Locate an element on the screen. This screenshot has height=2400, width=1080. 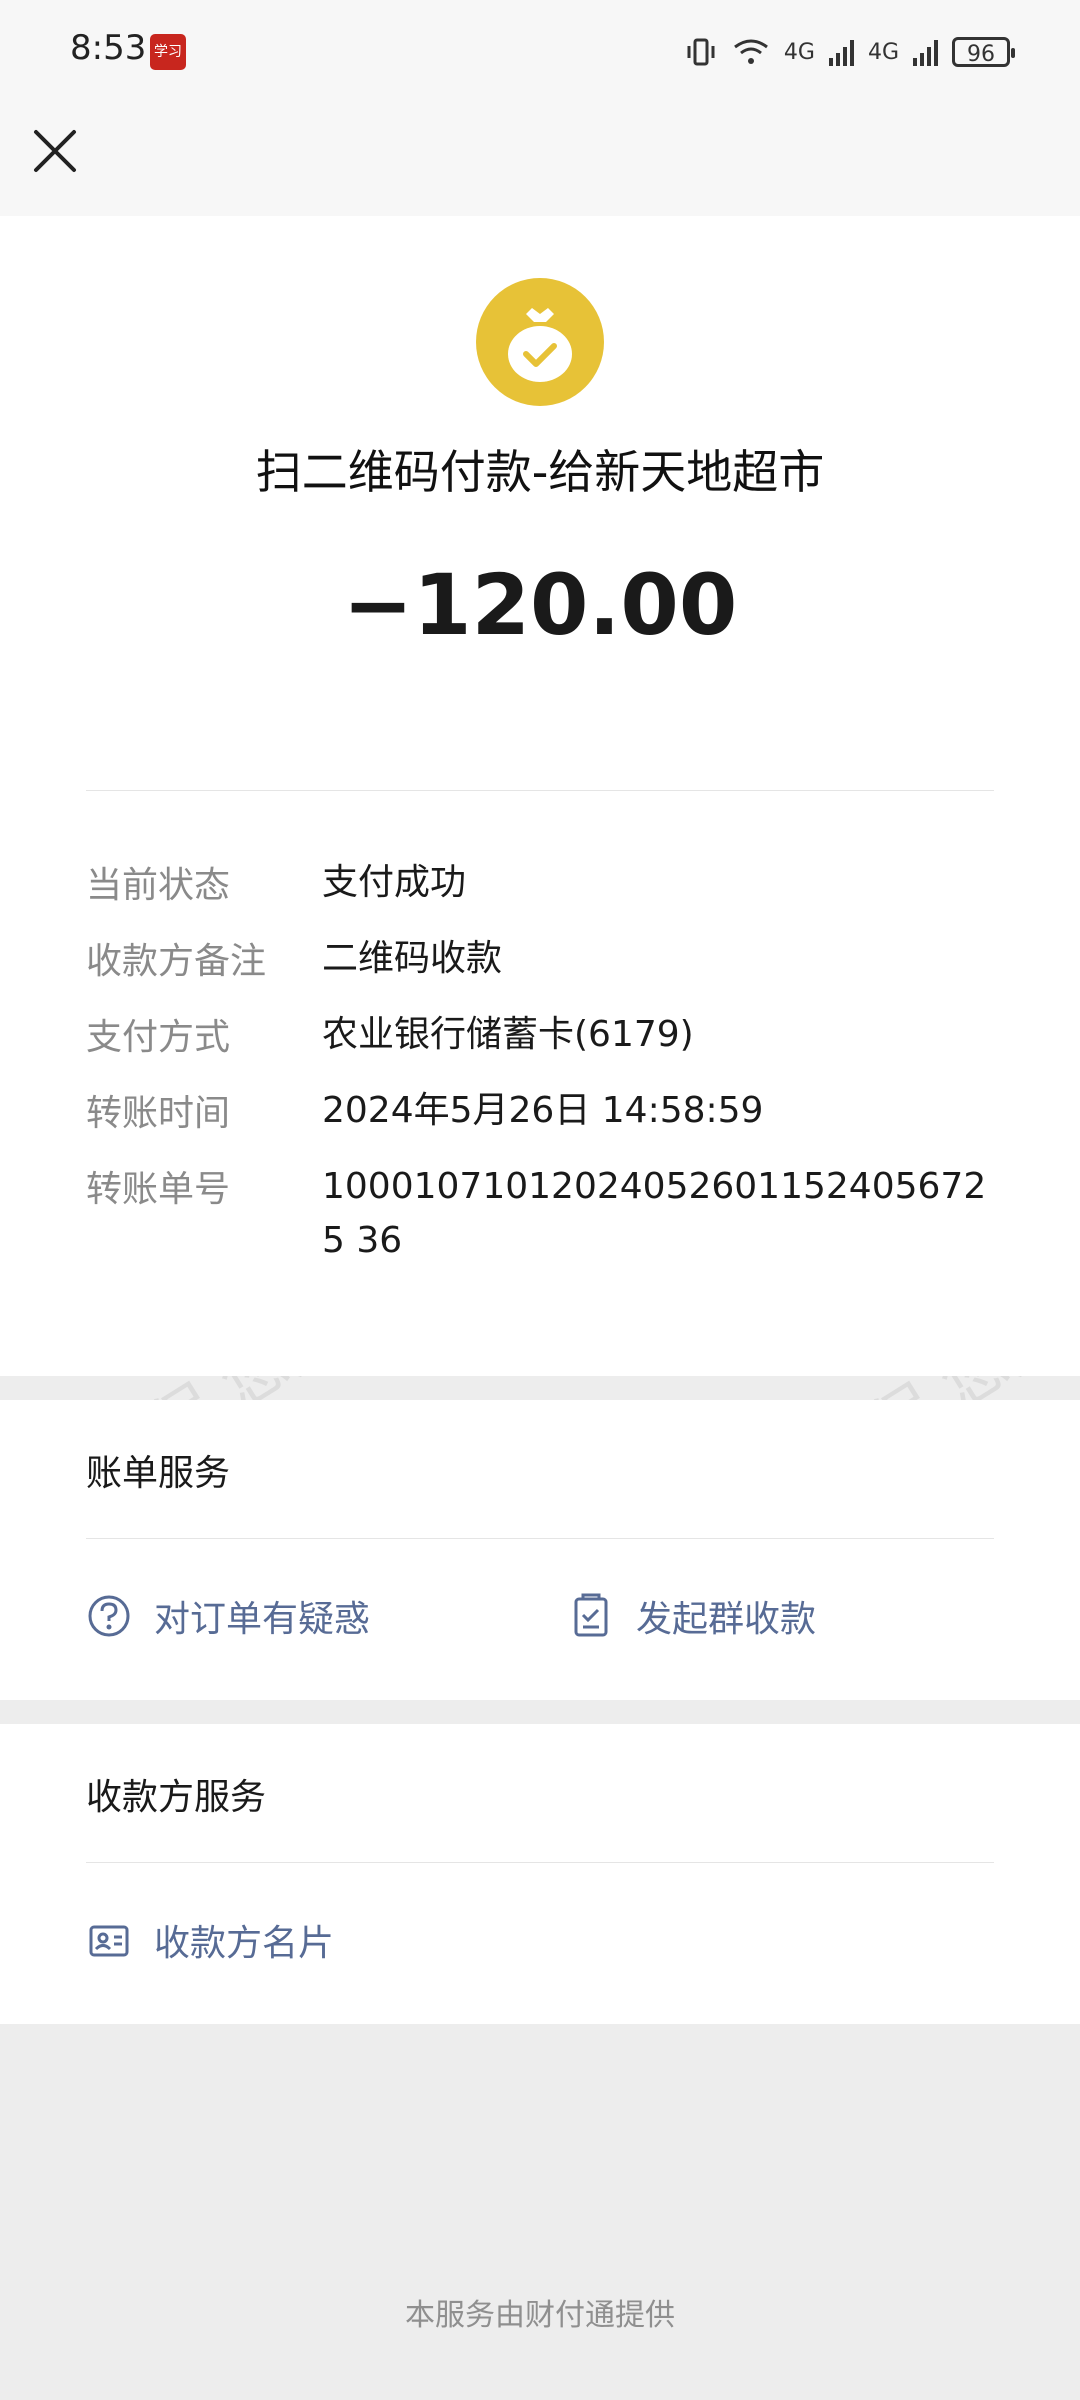
detail-row-payment-method: 支付方式 农业银行储蓄卡(6179) is located at coordinates (540, 1035).